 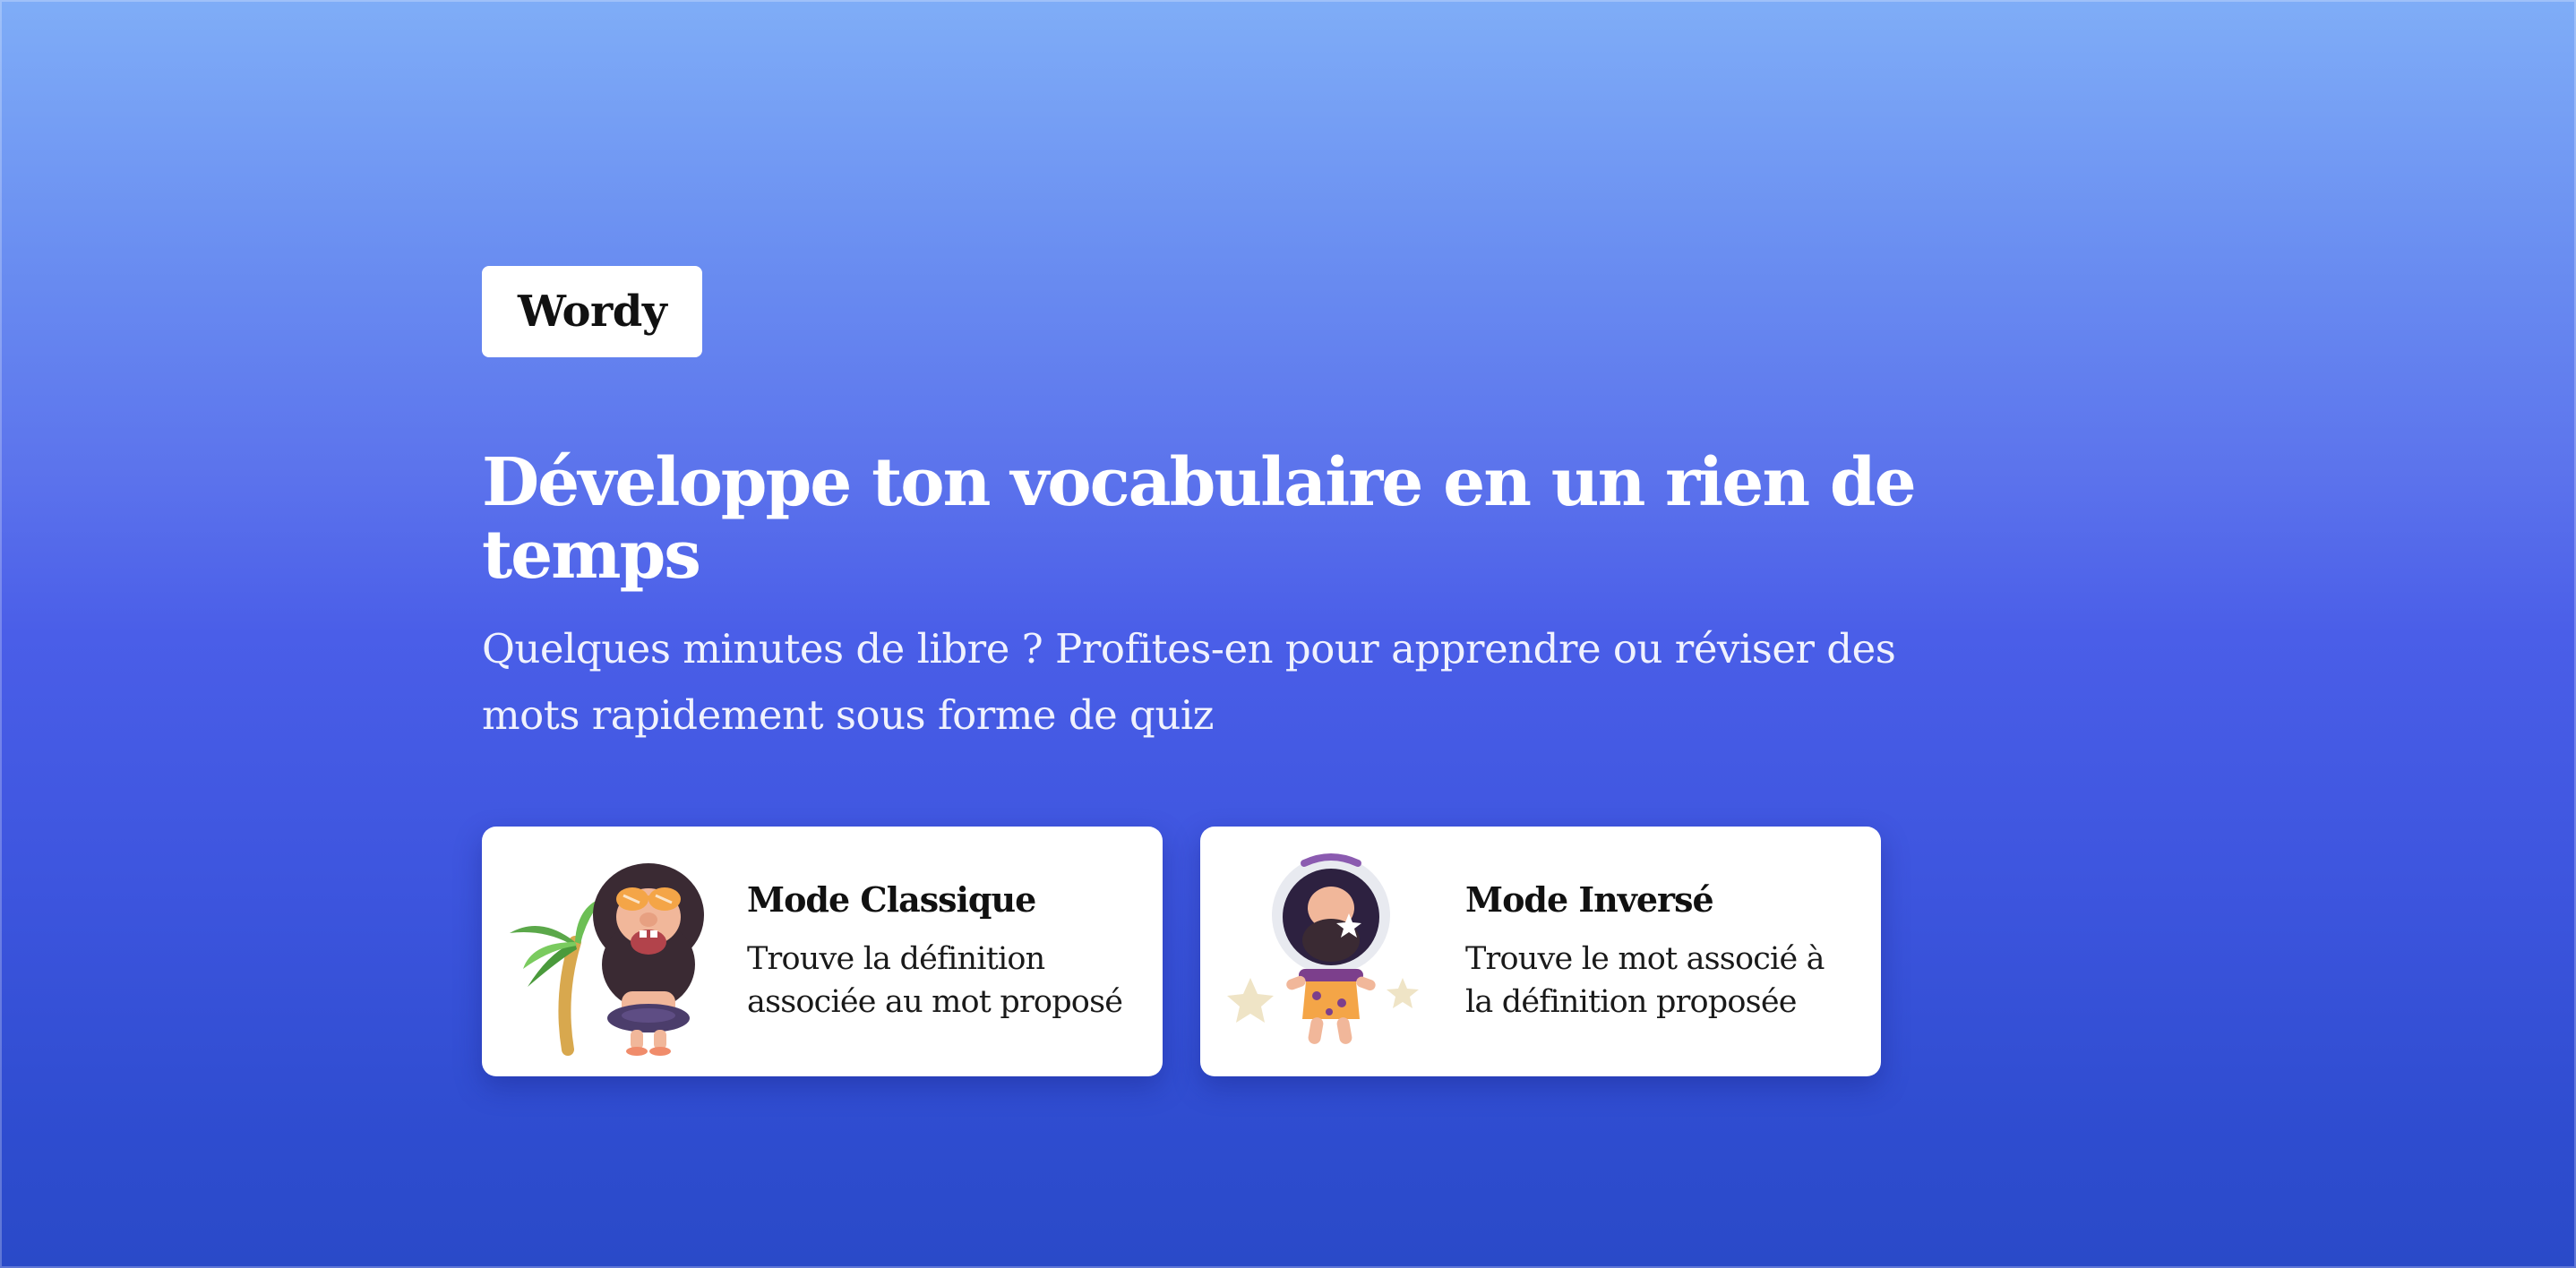 I want to click on caveman-palm-illustration, so click(x=607, y=960).